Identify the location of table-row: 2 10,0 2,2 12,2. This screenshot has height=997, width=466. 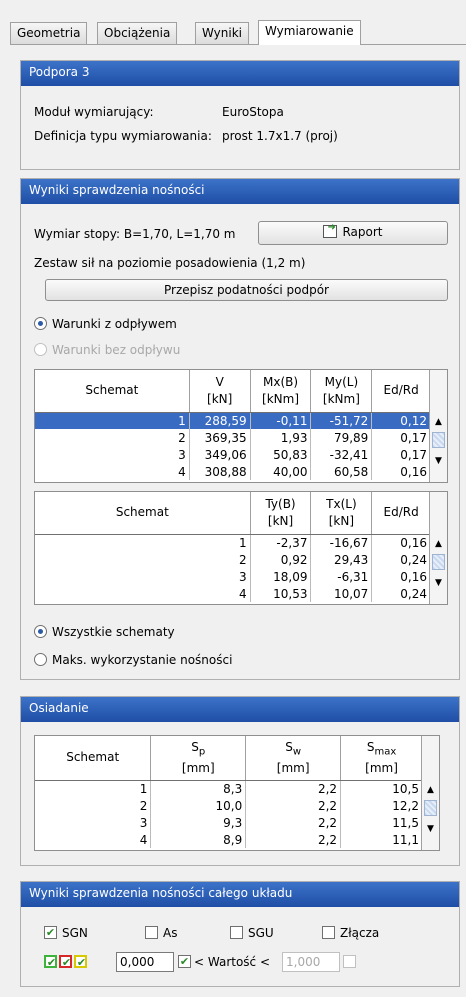
(229, 805).